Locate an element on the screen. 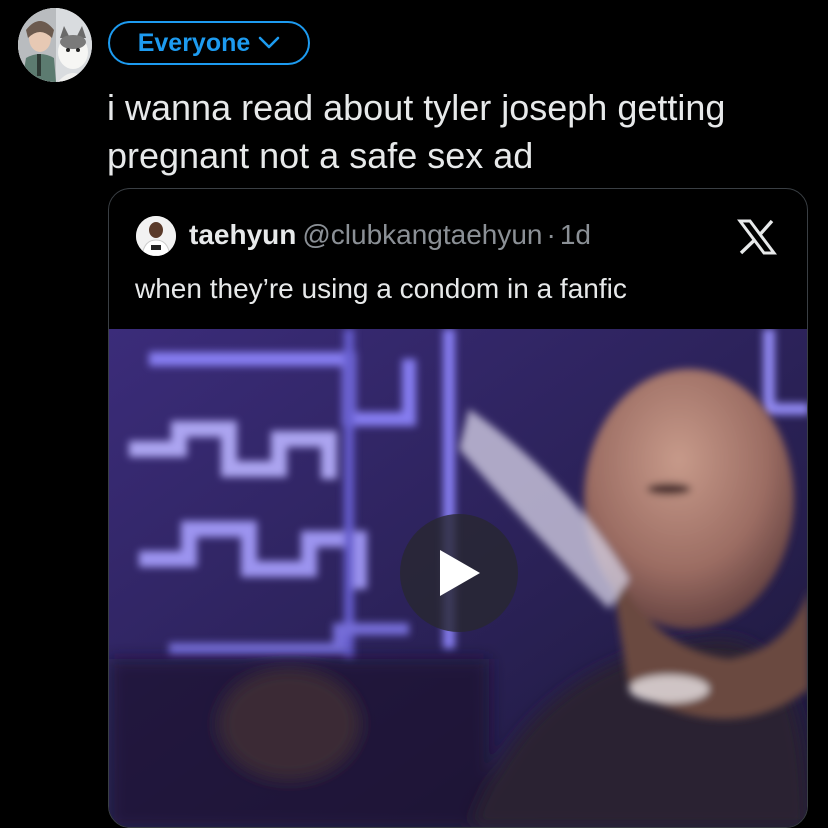 Image resolution: width=828 pixels, height=828 pixels. play-icon is located at coordinates (460, 573).